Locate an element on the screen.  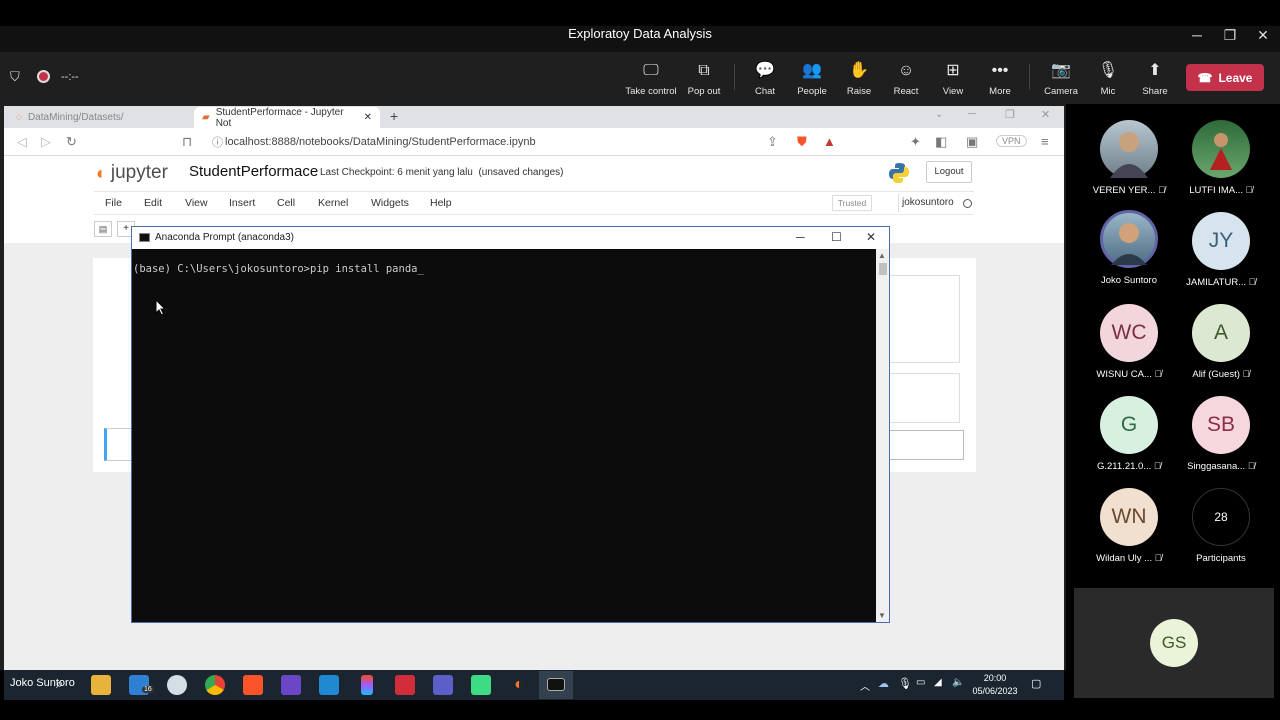
menu-insert: Insert is located at coordinates (242, 203).